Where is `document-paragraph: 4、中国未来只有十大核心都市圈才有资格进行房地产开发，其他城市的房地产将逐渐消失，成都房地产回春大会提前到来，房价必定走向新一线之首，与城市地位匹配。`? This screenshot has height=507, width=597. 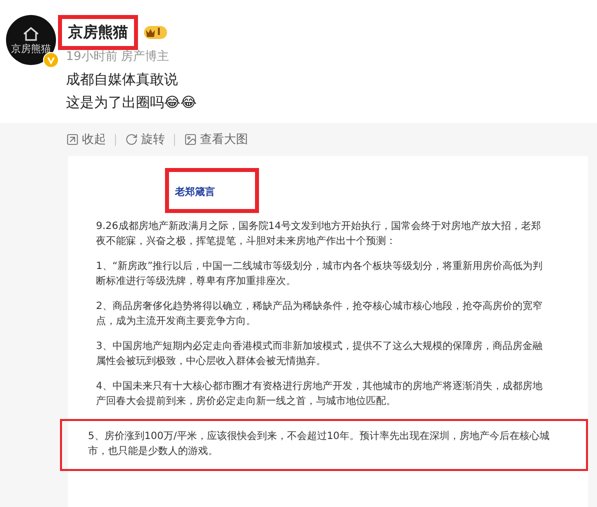 document-paragraph: 4、中国未来只有十大核心都市圈才有资格进行房地产开发，其他城市的房地产将逐渐消失，成都房地产回春大会提前到来，房价必定走向新一线之首，与城市地位匹配。 is located at coordinates (320, 394).